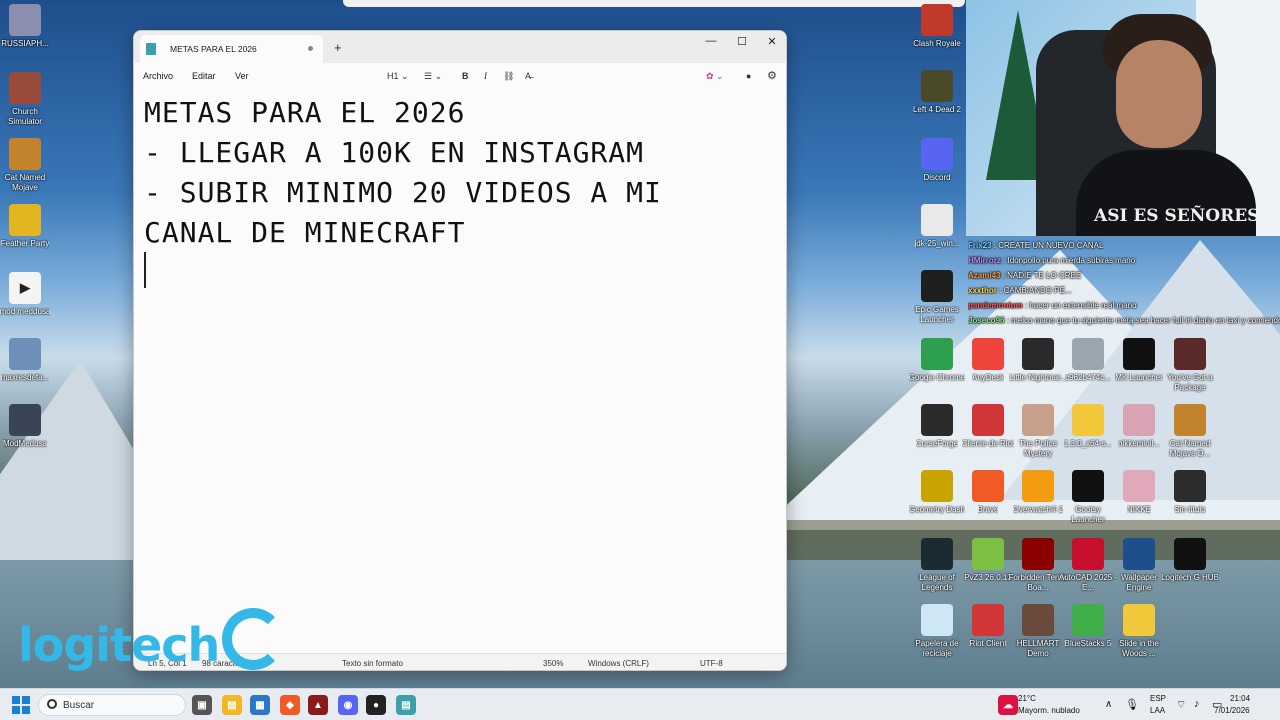 This screenshot has width=1280, height=720. I want to click on maximize-icon: ☐, so click(742, 41).